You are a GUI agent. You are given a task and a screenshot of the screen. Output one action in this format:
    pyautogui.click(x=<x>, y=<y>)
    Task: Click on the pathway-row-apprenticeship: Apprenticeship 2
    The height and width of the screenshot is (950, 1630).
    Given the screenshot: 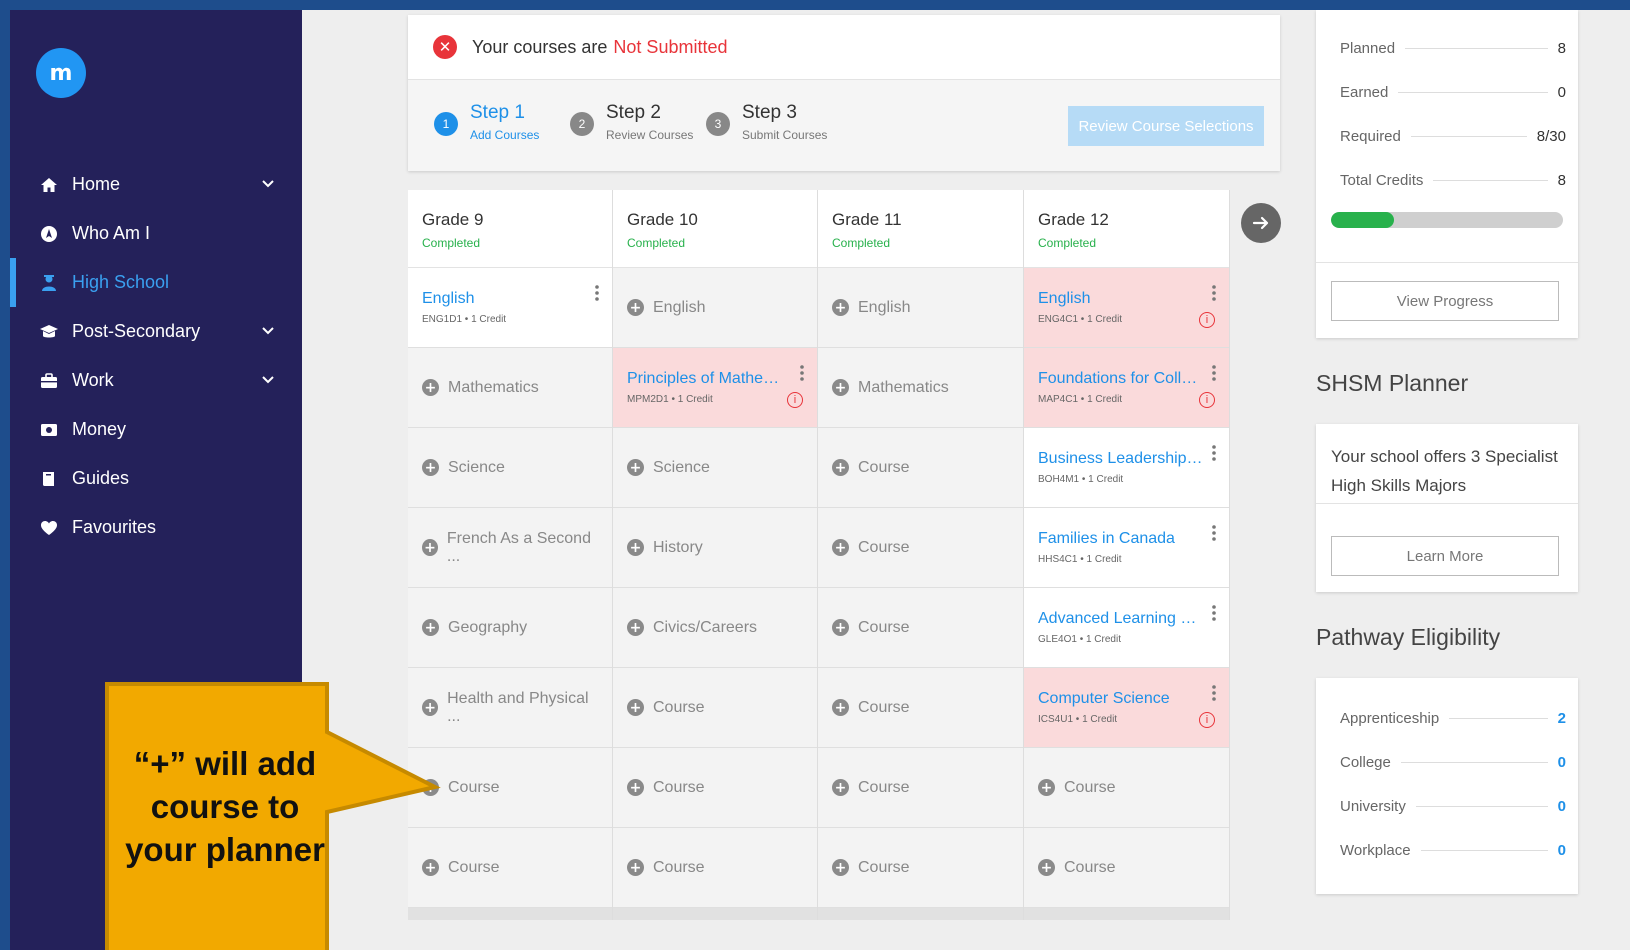 What is the action you would take?
    pyautogui.click(x=1447, y=718)
    